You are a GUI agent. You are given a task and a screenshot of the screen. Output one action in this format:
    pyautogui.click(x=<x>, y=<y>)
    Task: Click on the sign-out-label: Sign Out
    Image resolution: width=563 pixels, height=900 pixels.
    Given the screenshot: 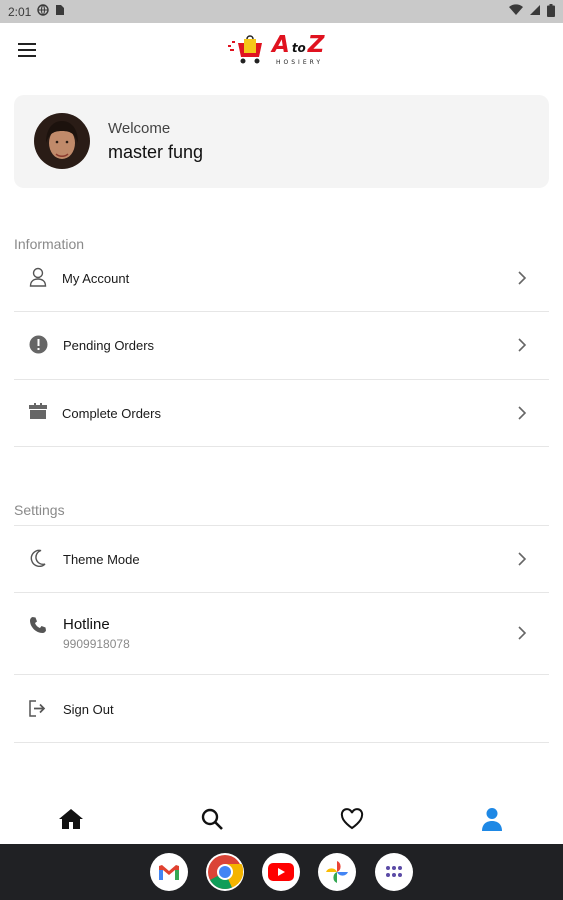 What is the action you would take?
    pyautogui.click(x=88, y=709)
    